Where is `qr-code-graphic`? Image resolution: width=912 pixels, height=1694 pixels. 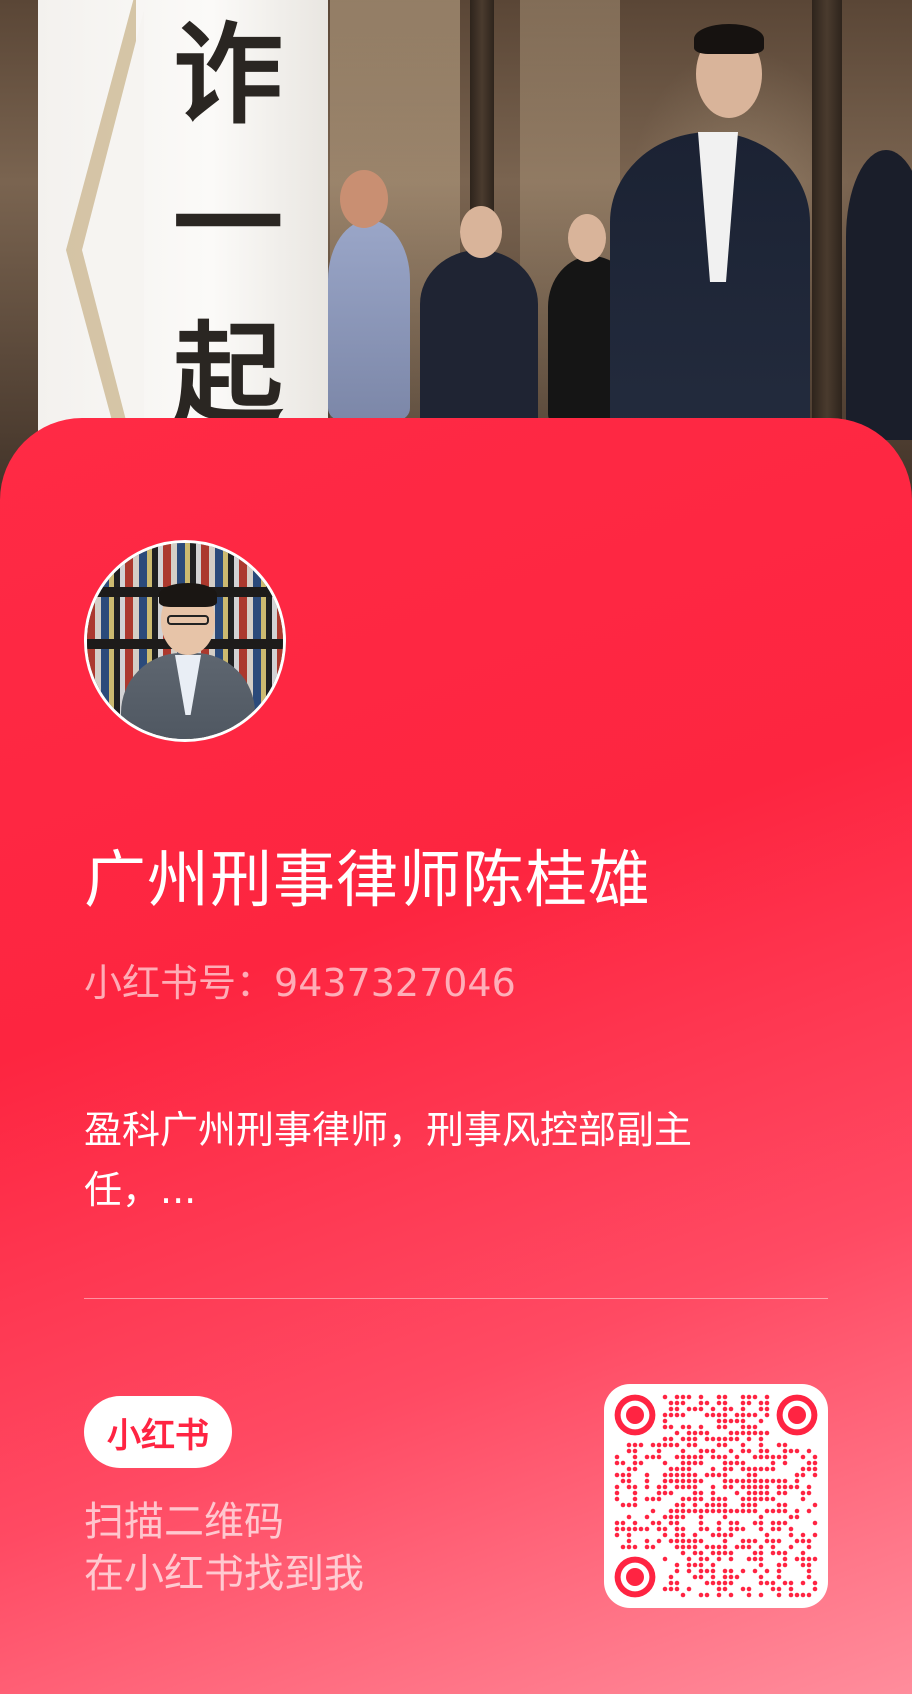
qr-code-graphic is located at coordinates (716, 1496).